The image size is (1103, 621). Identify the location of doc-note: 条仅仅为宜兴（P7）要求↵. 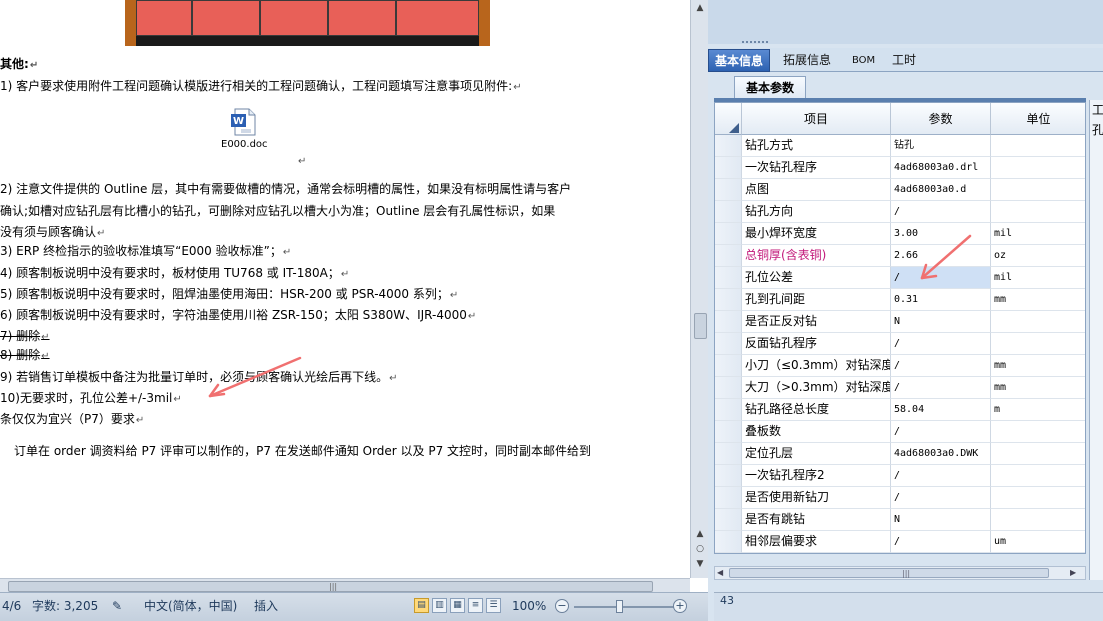
(72, 419).